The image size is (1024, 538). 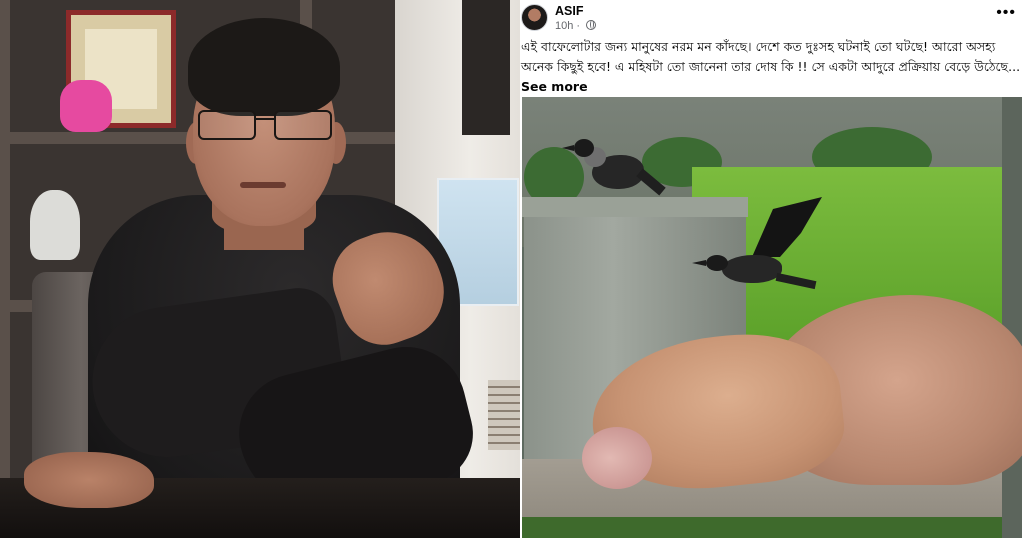 I want to click on eyeglasses, so click(x=266, y=127).